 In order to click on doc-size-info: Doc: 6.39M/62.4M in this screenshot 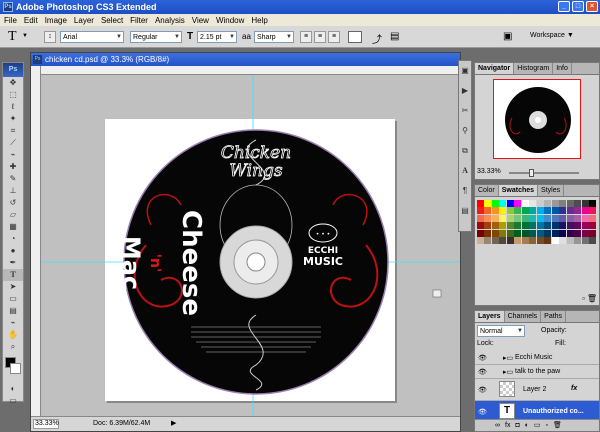, I will do `click(121, 423)`.